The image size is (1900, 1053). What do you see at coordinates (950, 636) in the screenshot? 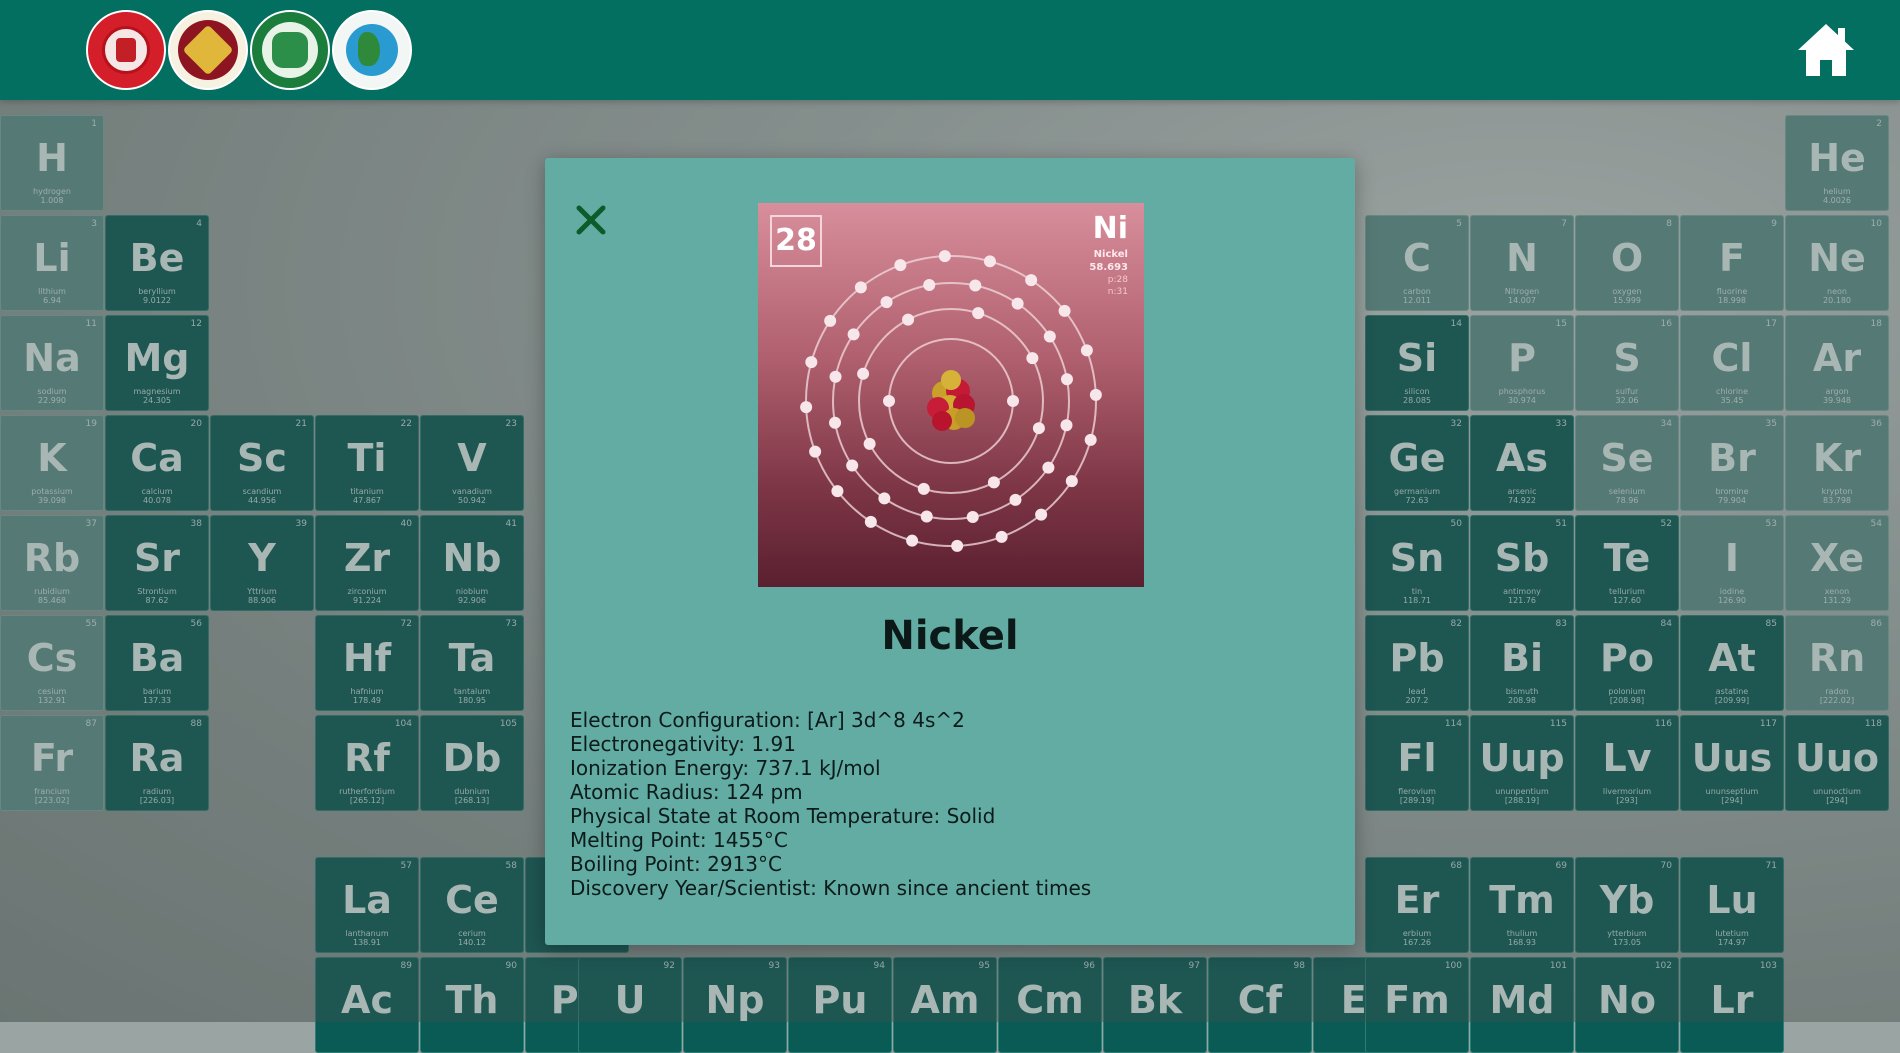
I see `element-title: Nickel` at bounding box center [950, 636].